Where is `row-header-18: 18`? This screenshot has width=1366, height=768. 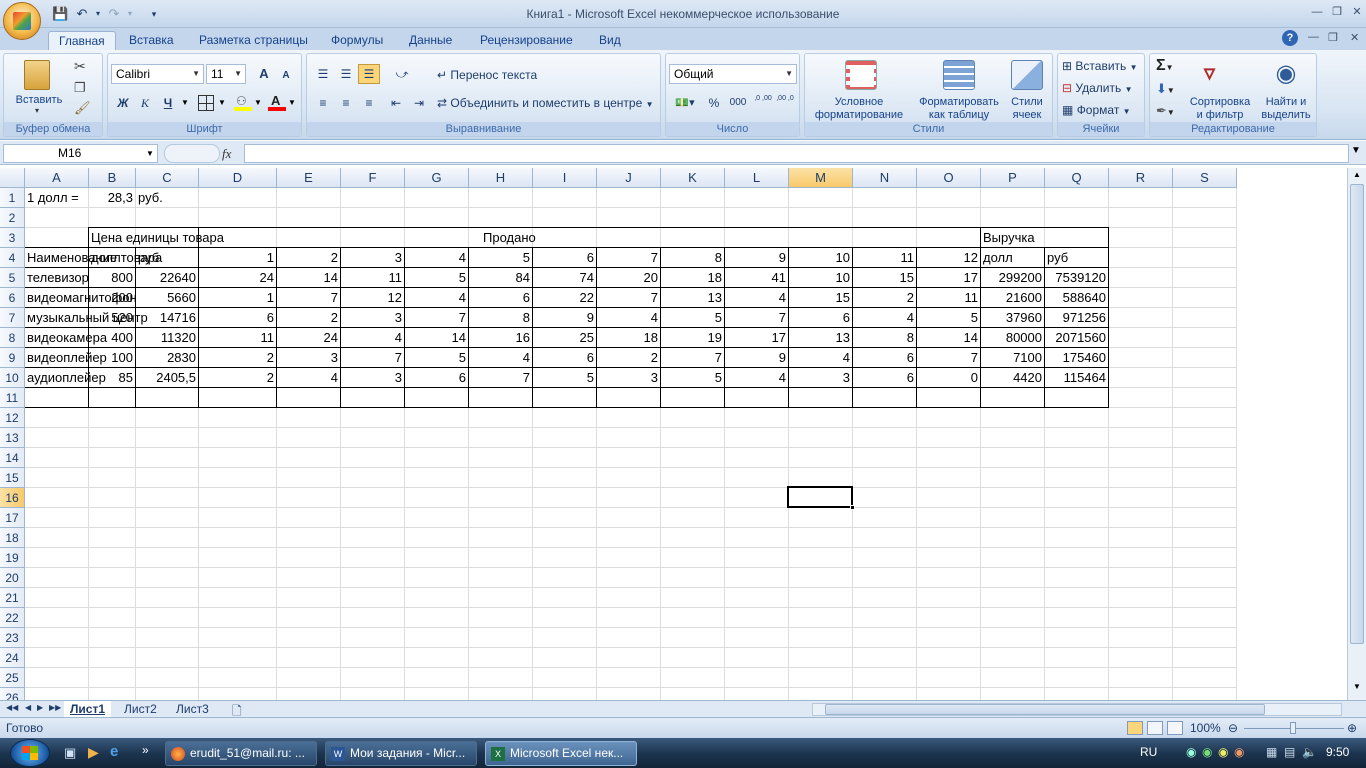
row-header-18: 18 is located at coordinates (12, 538).